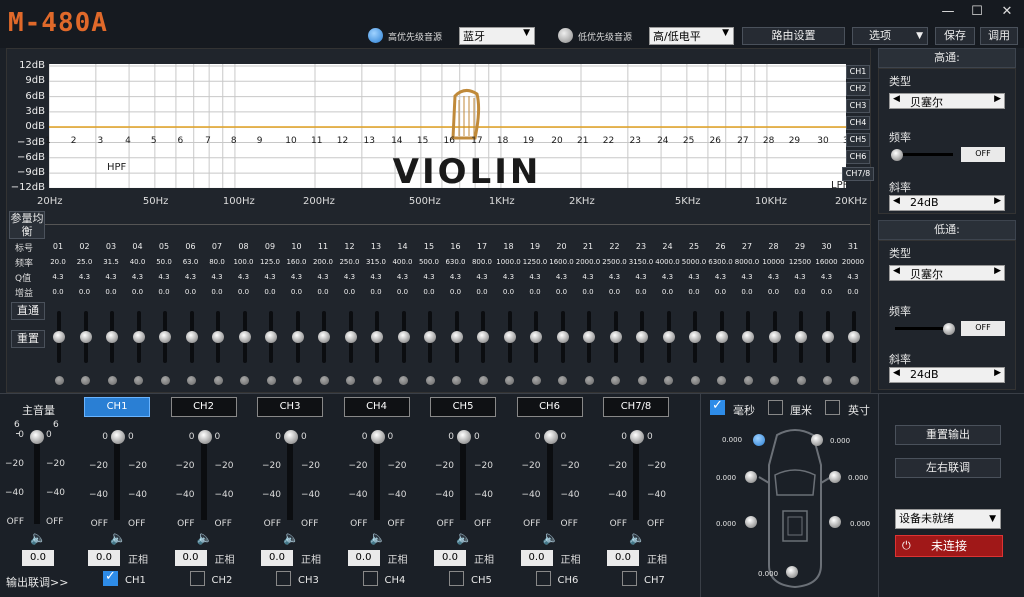 This screenshot has width=1024, height=597. Describe the element at coordinates (948, 519) in the screenshot. I see `device-select: 设备未就绪 ▼` at that location.